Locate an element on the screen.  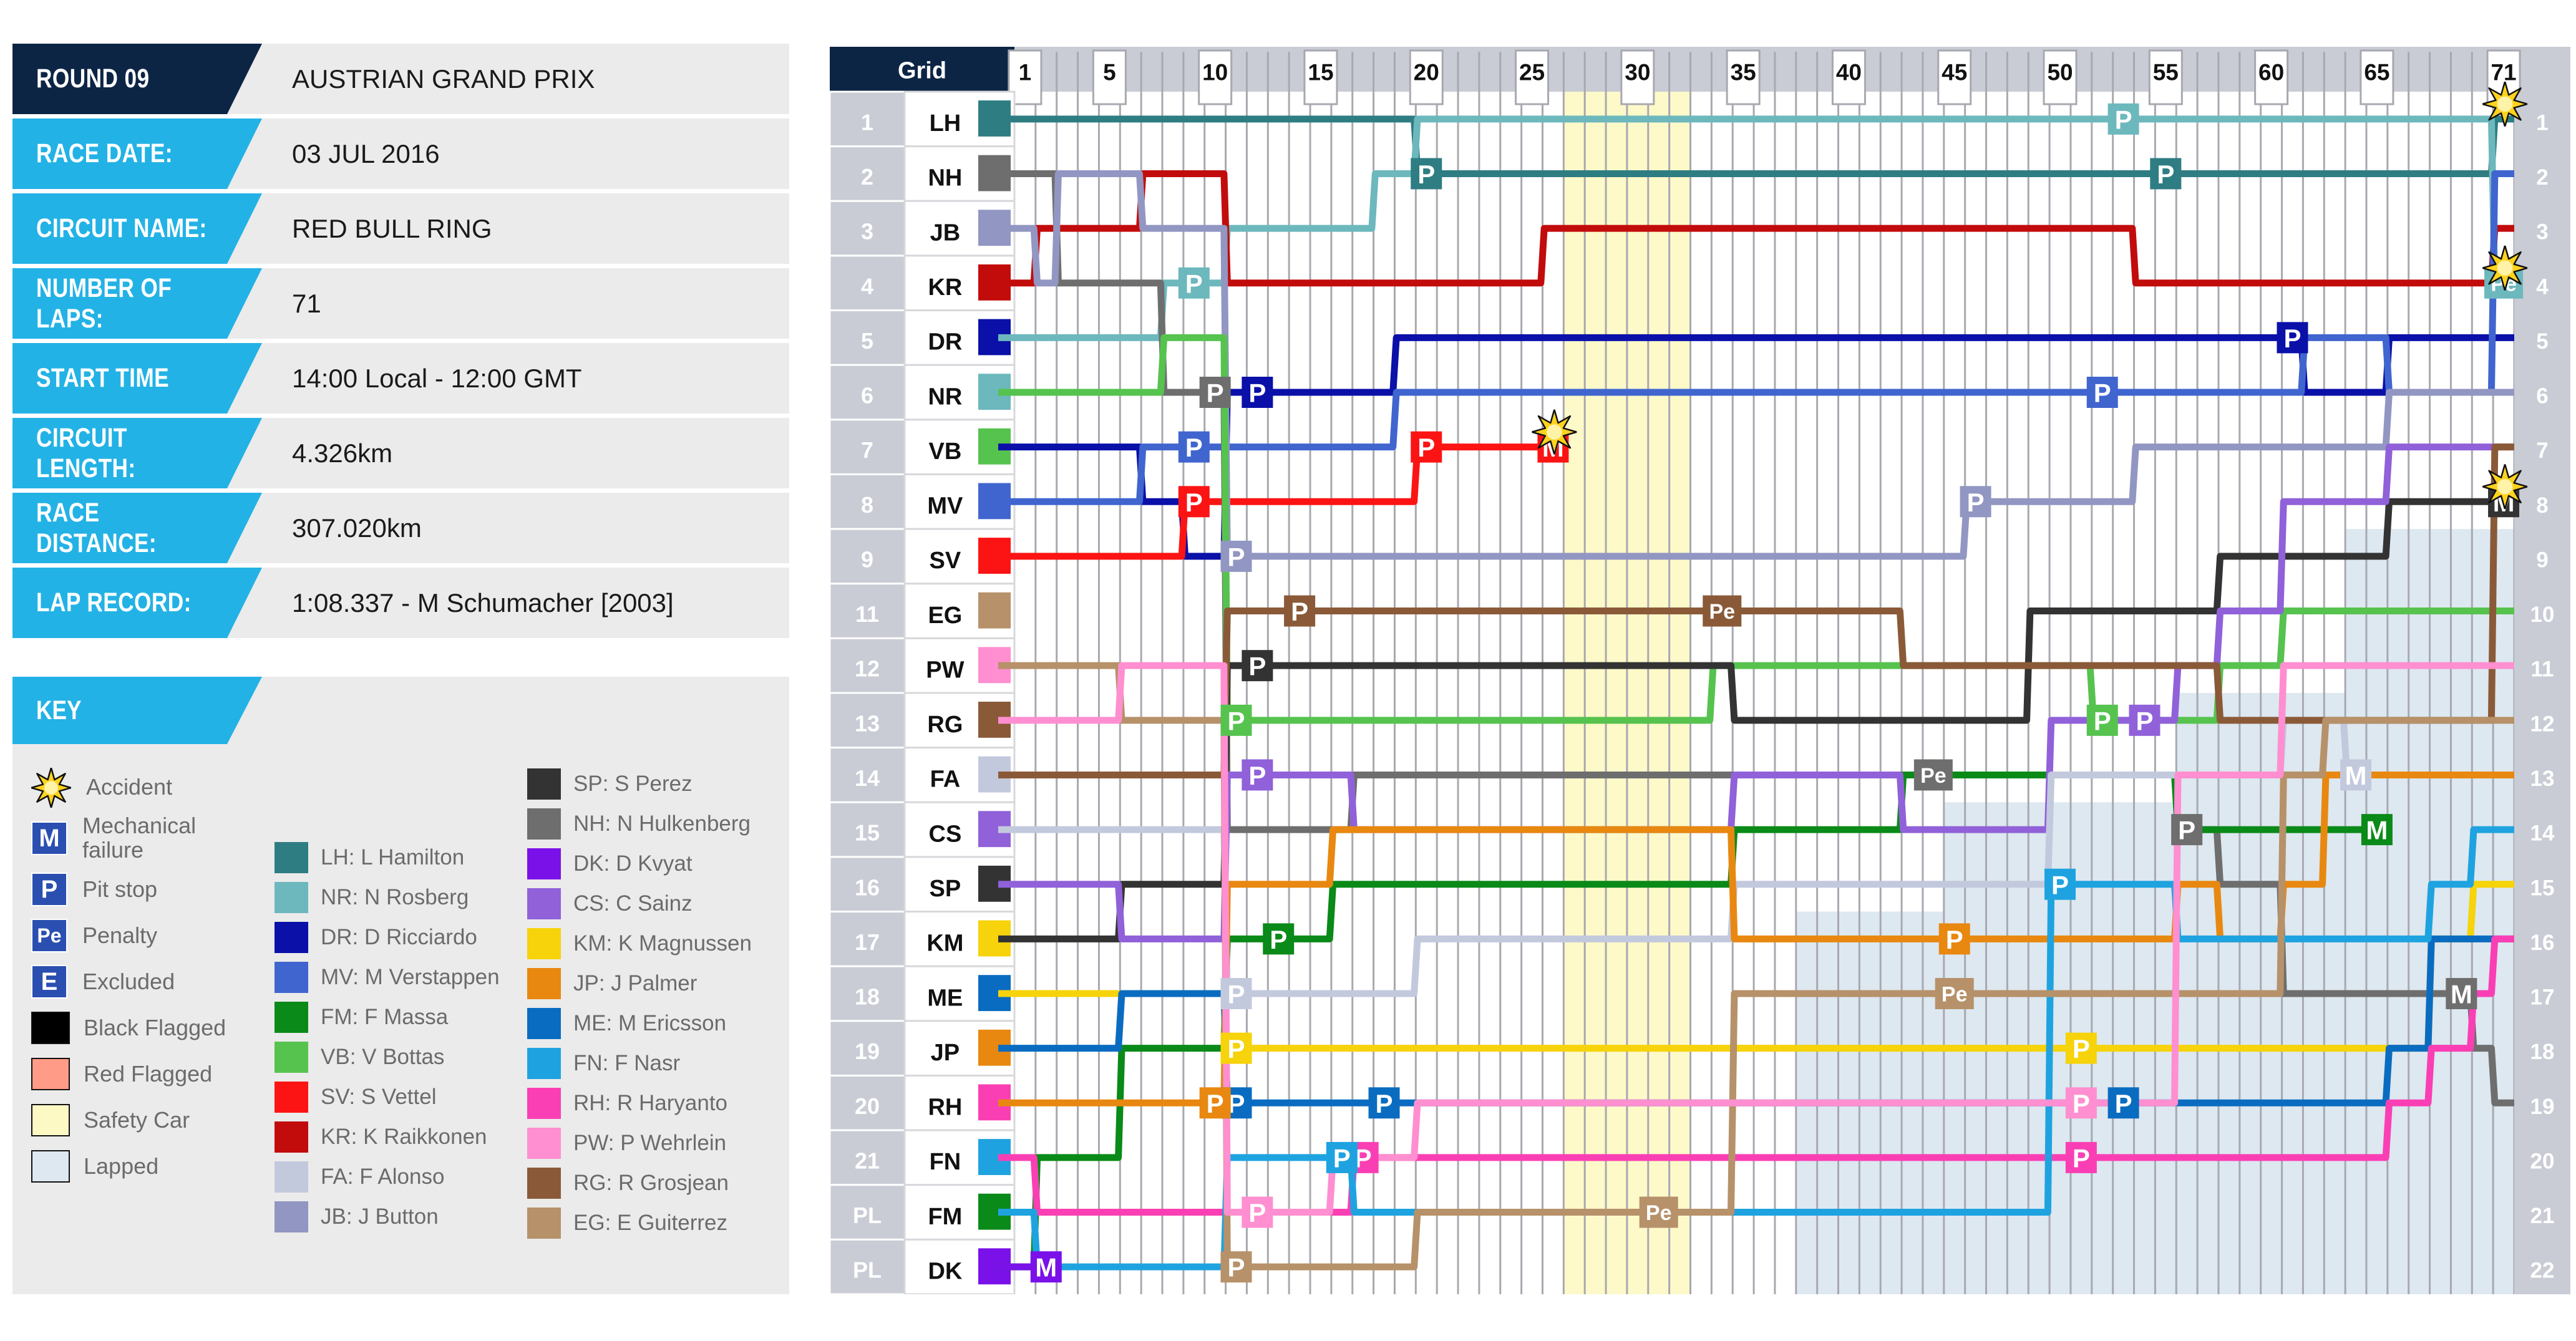
mechanical-failure-icon: M is located at coordinates (49, 838).